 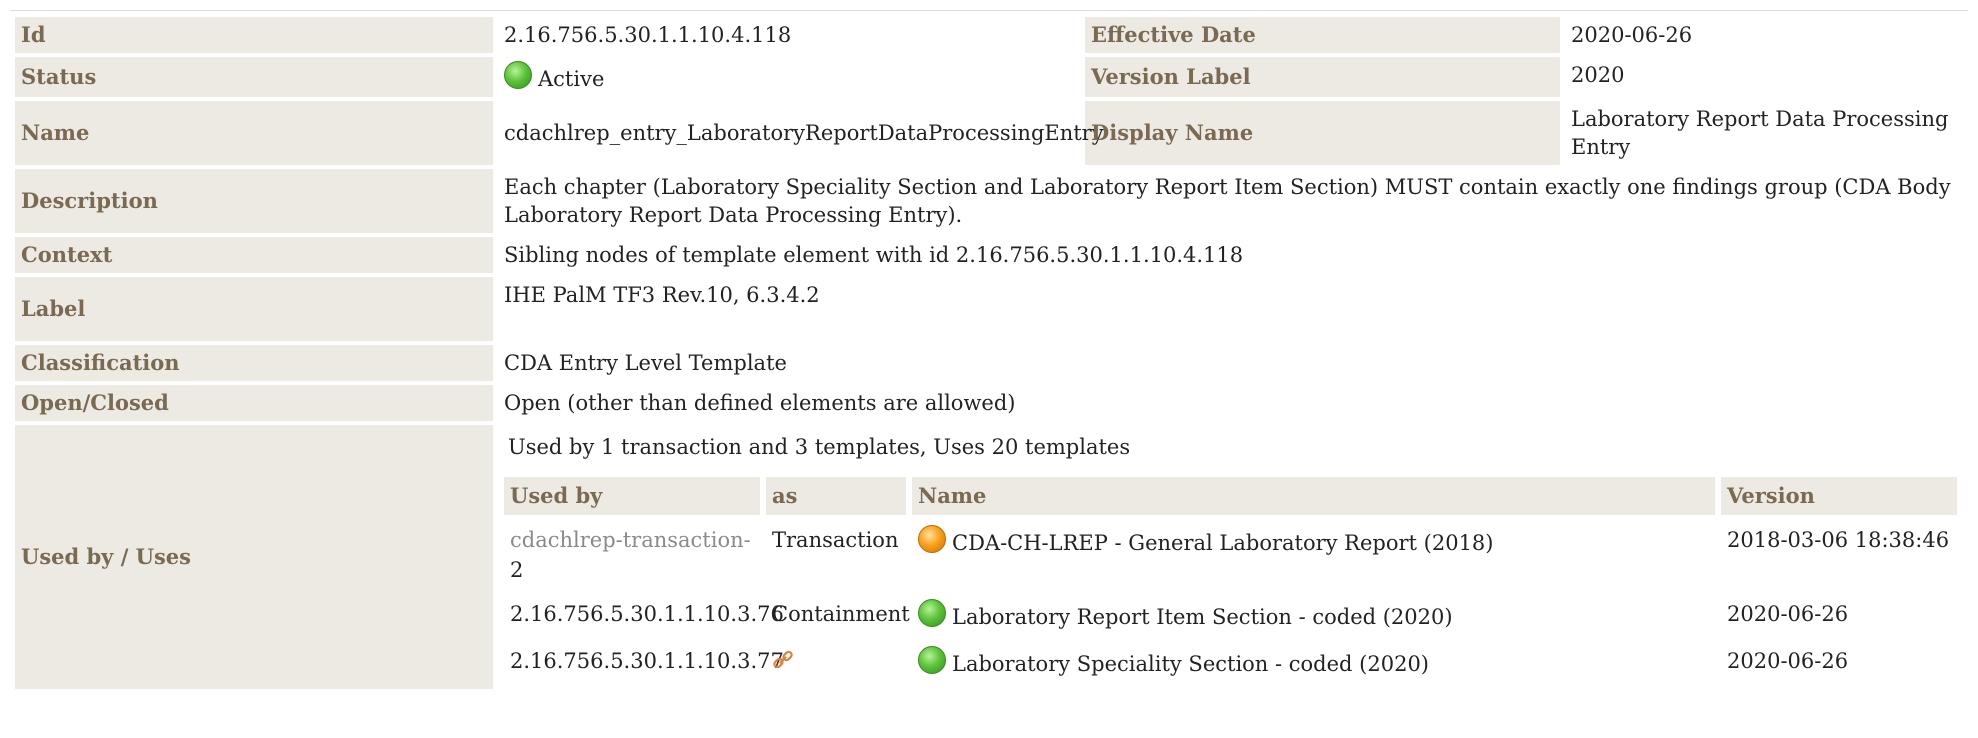 I want to click on as-value: Containment, so click(x=841, y=614).